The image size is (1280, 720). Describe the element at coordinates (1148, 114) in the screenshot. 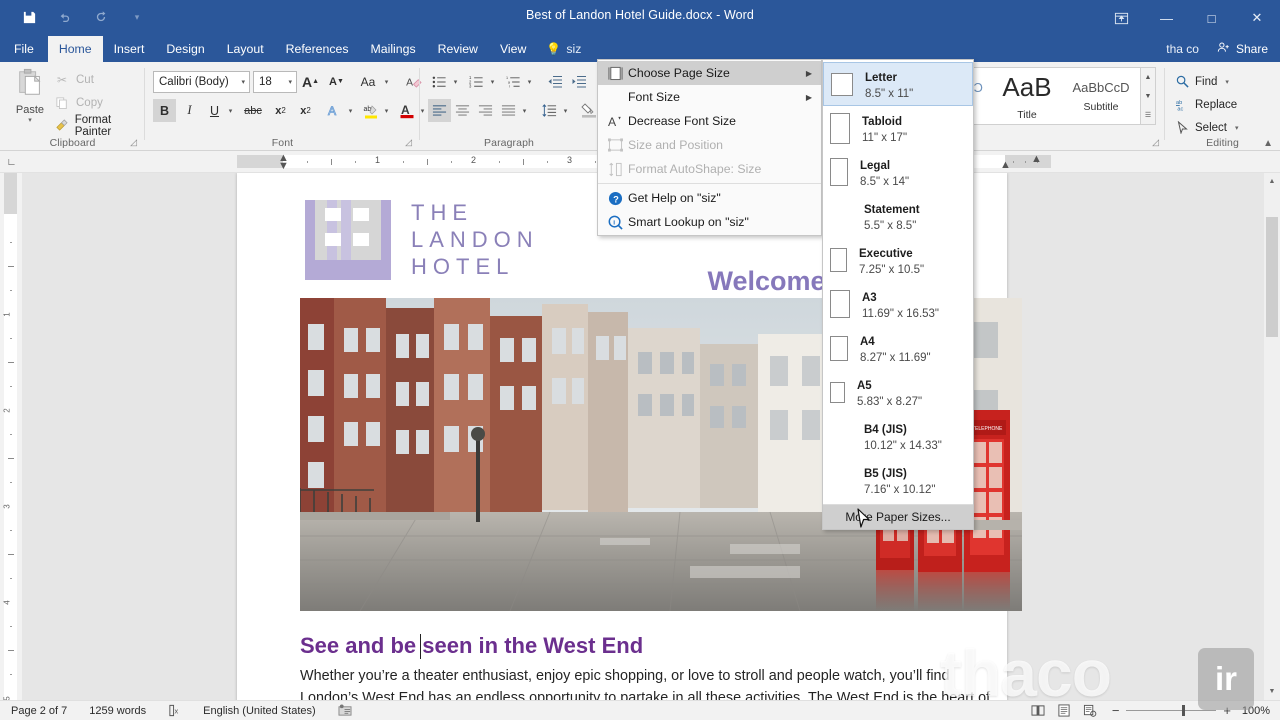

I see `more-styles-icon: ☰` at that location.